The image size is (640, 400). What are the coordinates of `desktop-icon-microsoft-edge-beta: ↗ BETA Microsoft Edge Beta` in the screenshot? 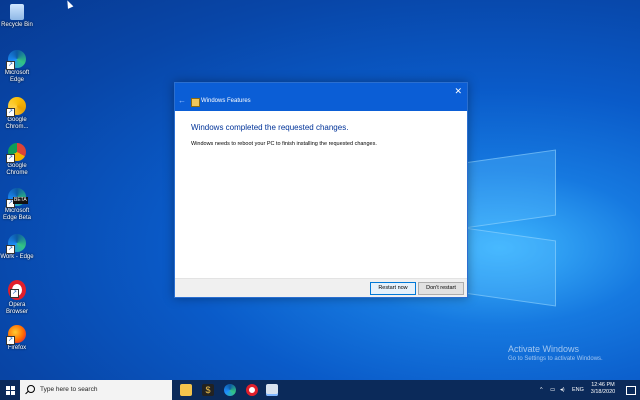 It's located at (17, 205).